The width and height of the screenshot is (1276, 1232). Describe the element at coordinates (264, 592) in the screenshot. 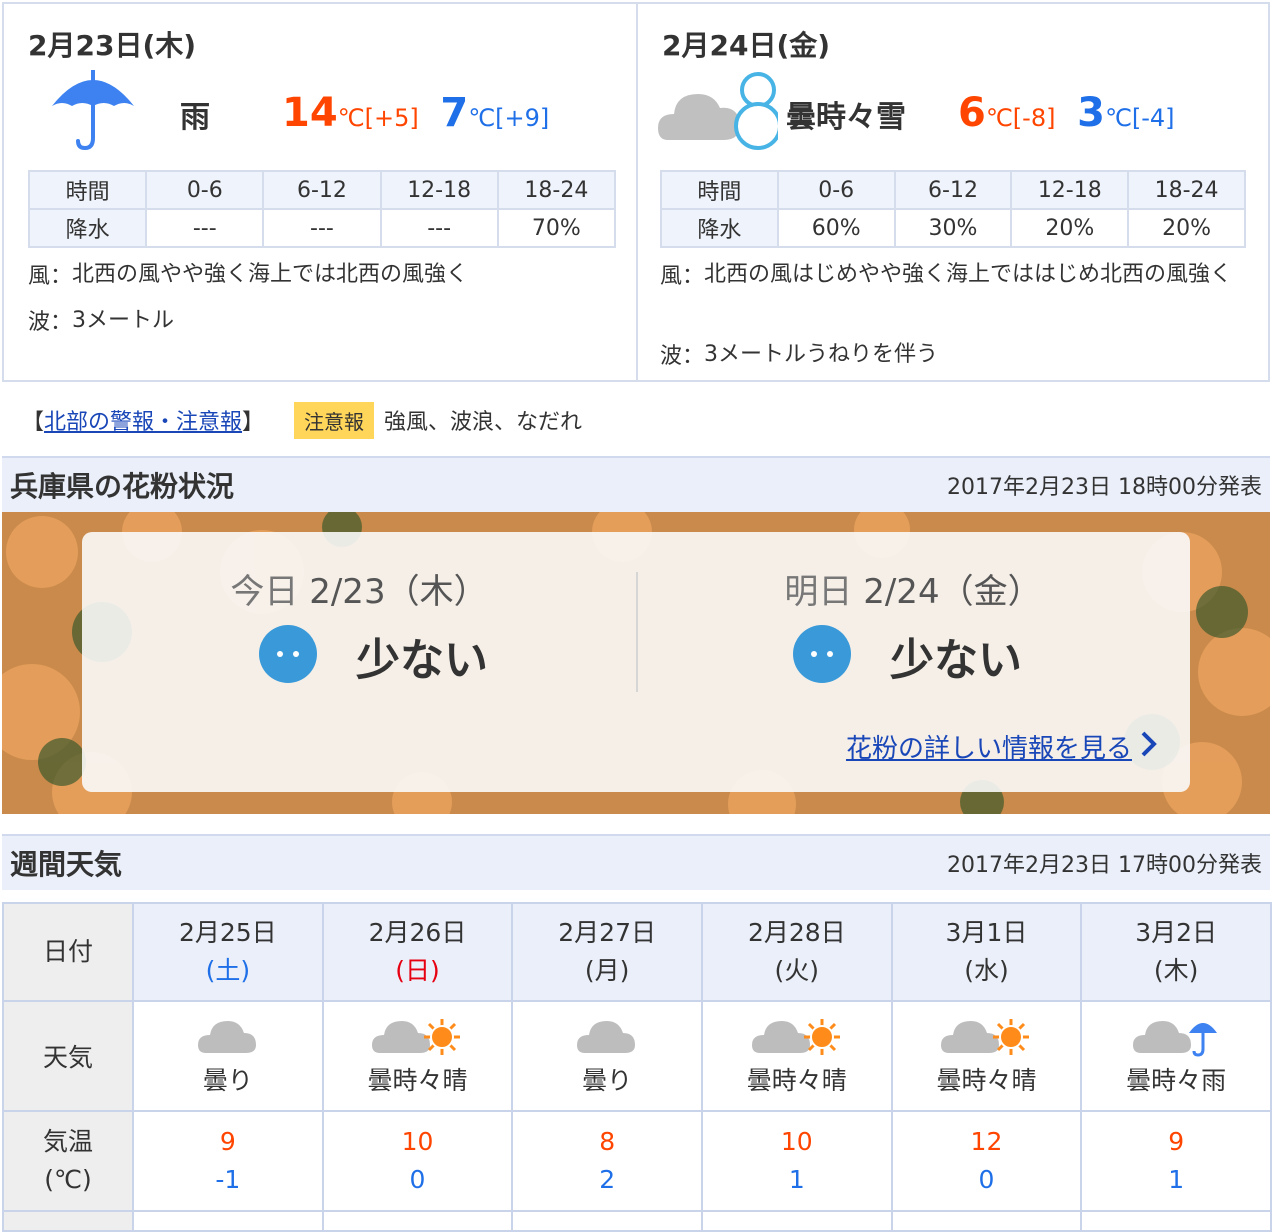

I see `pollen-day-label: 今日` at that location.